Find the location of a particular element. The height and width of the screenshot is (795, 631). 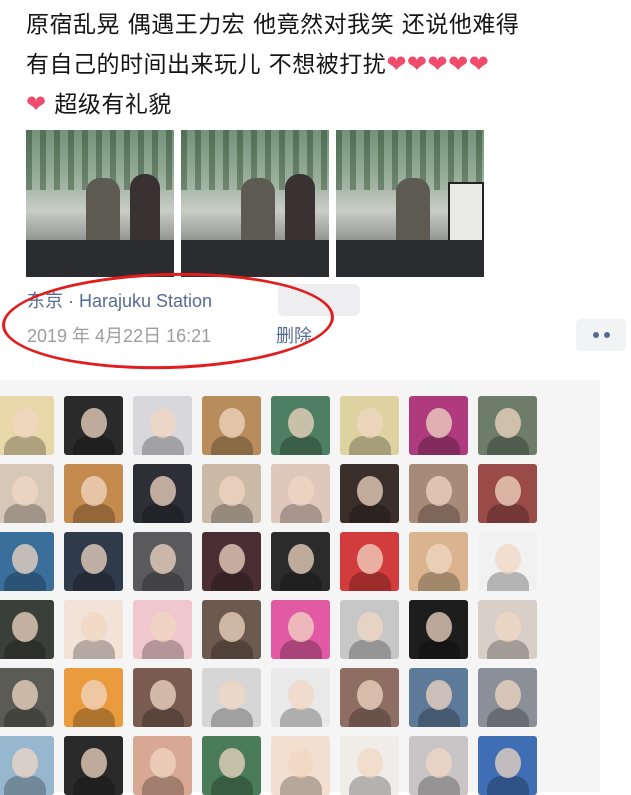

post-timestamp: 2019 年 4月22日 16:21 is located at coordinates (119, 336).